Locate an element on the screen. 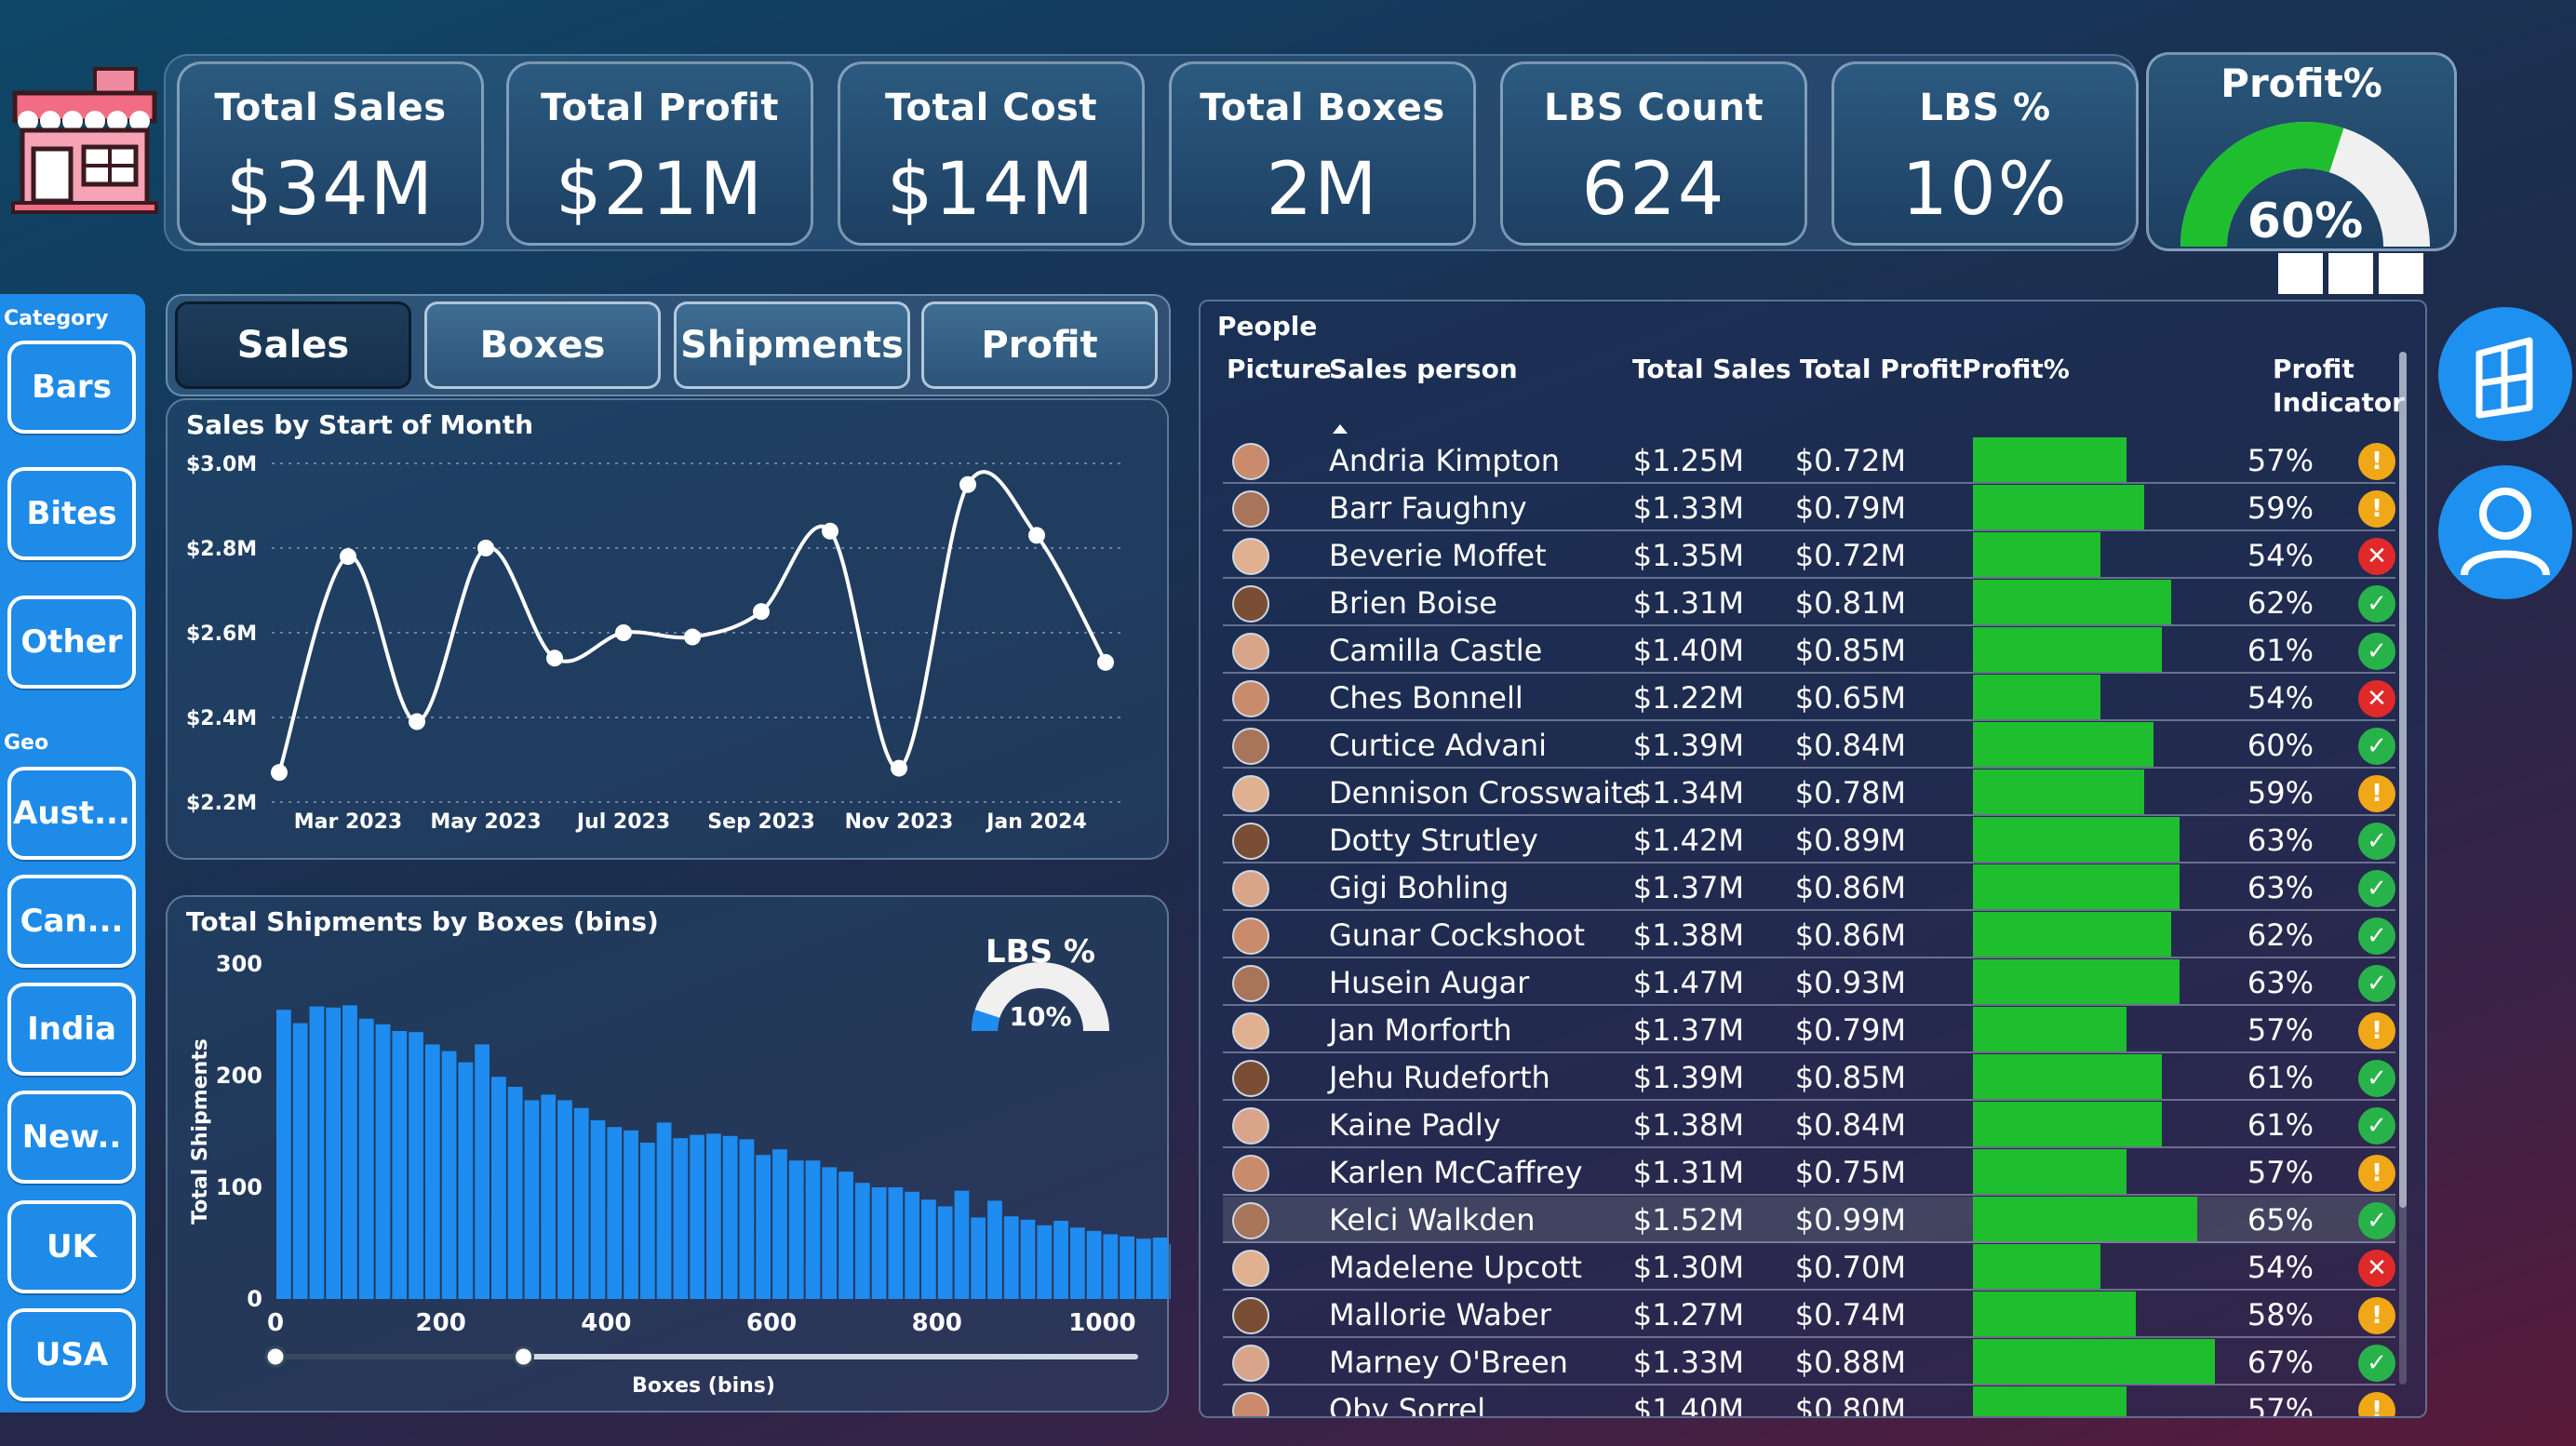 The image size is (2576, 1446). tab-sales: Sales is located at coordinates (293, 345).